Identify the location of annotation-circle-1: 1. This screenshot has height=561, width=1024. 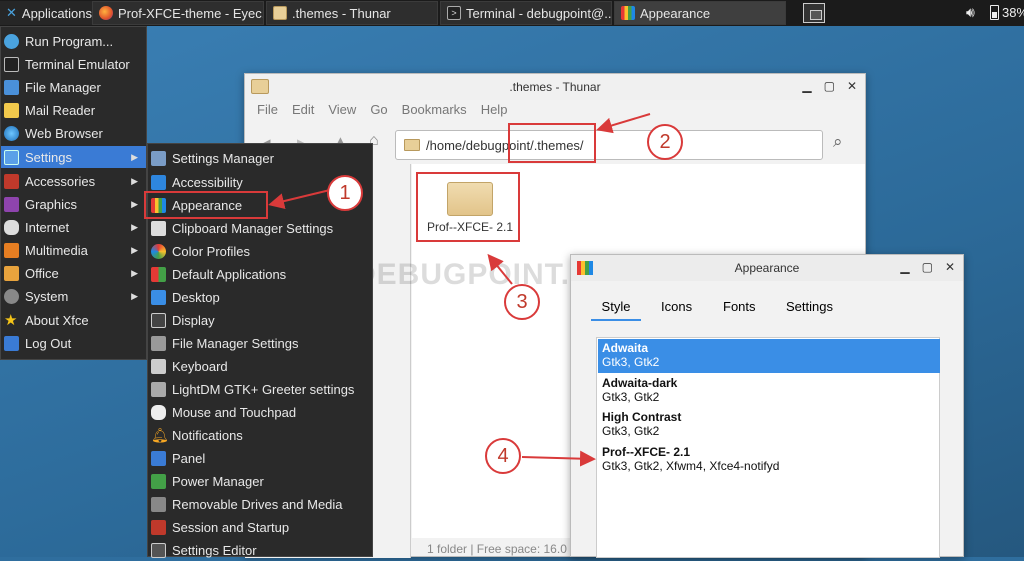
(345, 193).